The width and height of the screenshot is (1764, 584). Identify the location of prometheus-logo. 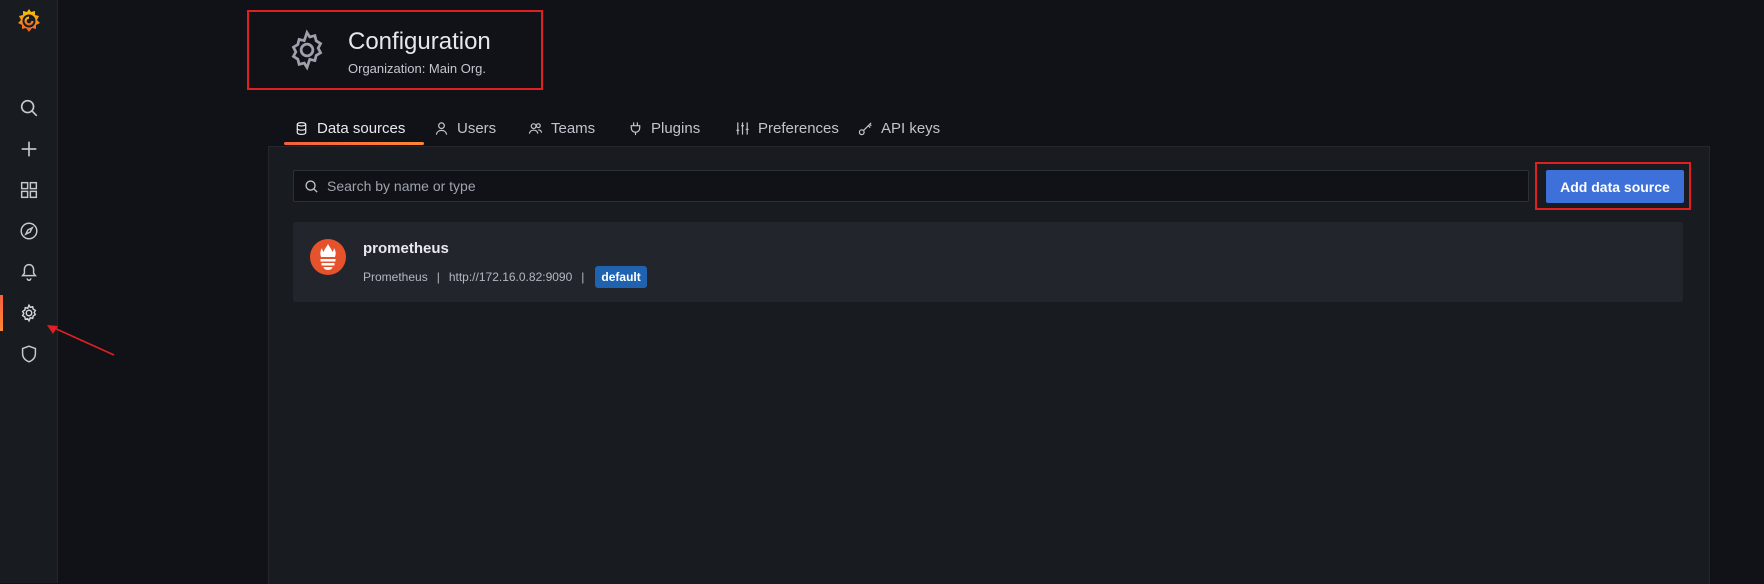
(328, 257).